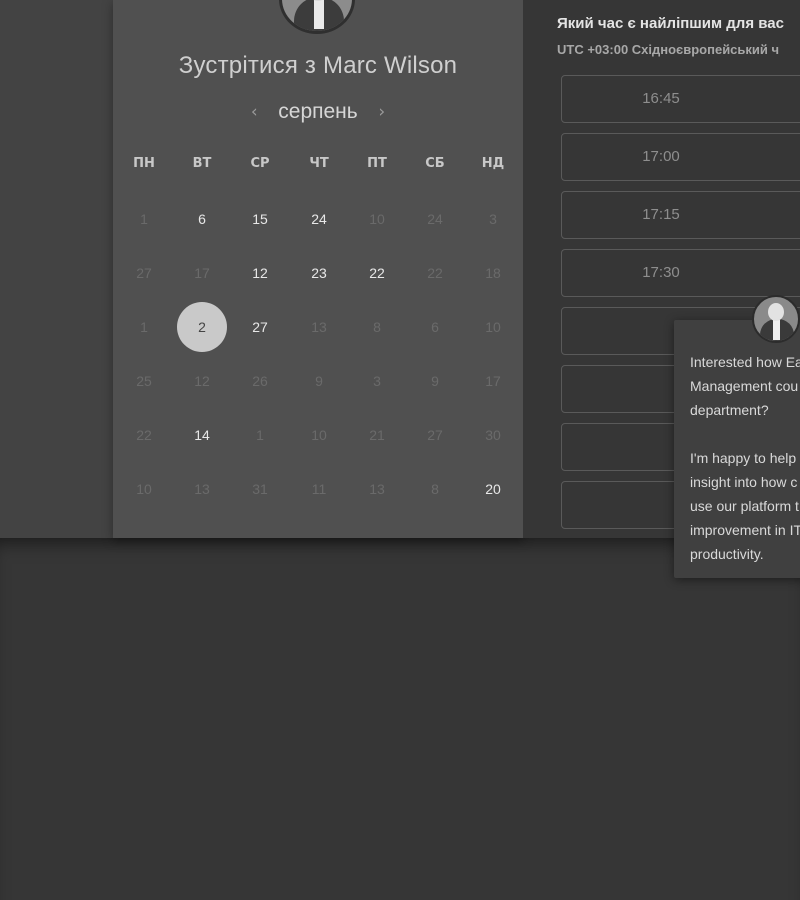  I want to click on calendar-day: 18, so click(493, 273).